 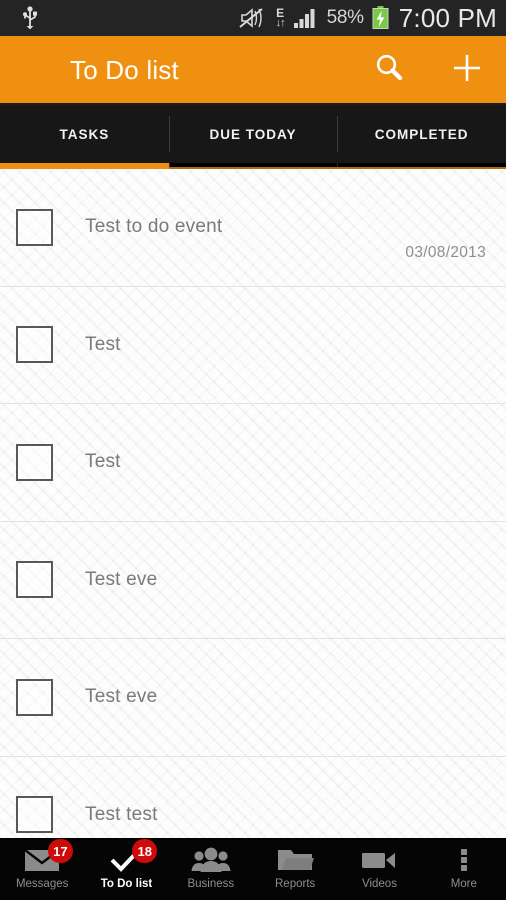 I want to click on action-bar-actions, so click(x=428, y=70).